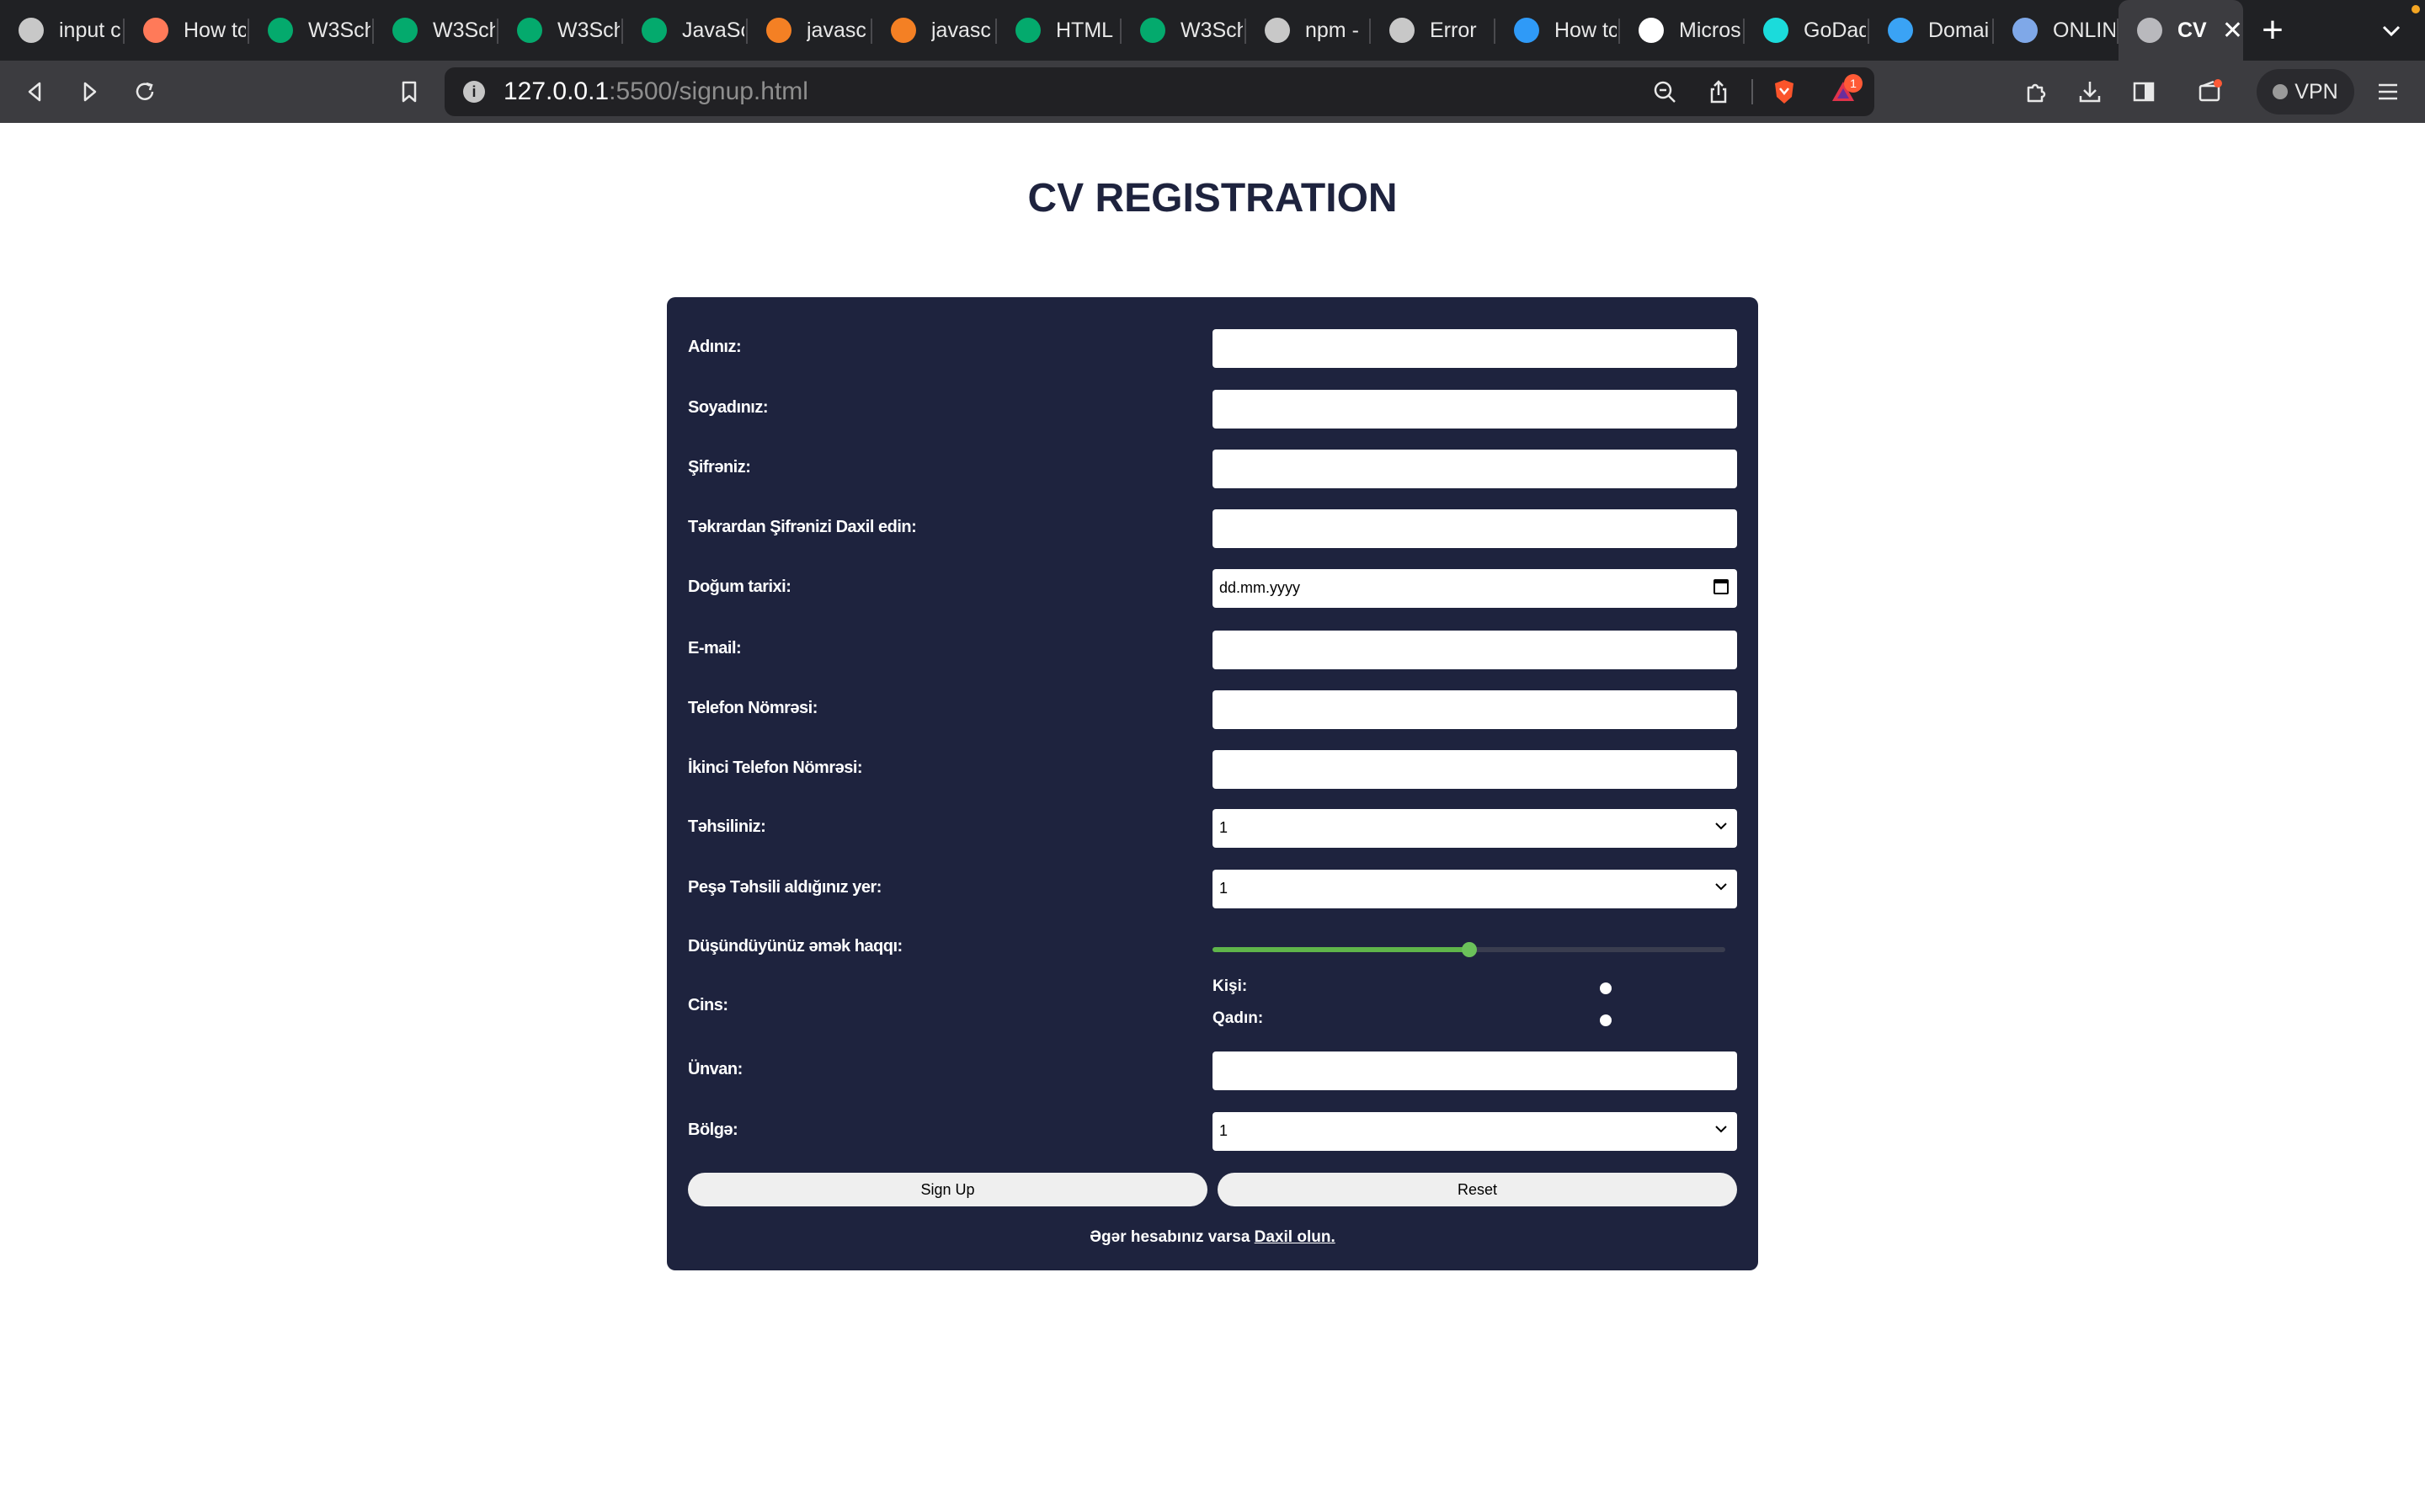  I want to click on tab-17: ONLIN, so click(2056, 31).